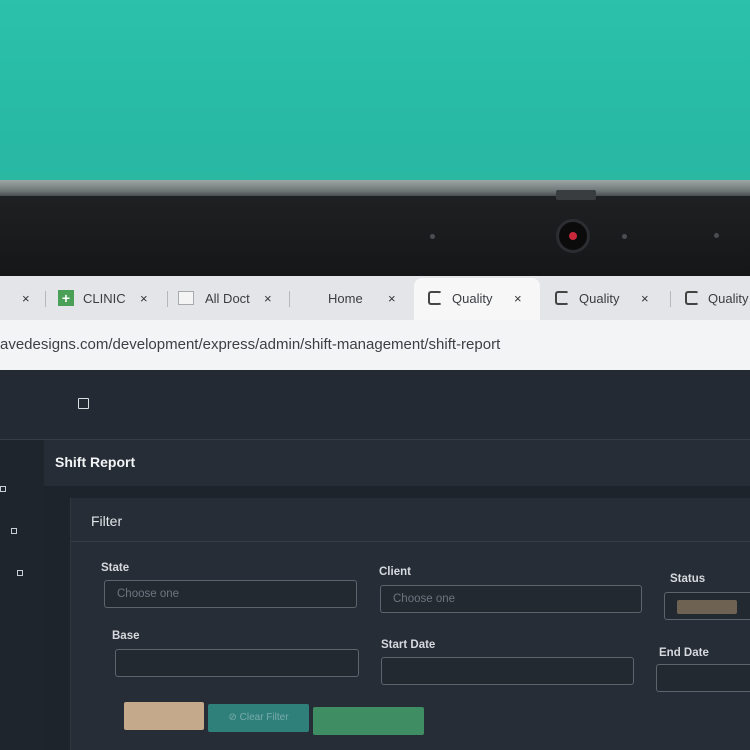 The width and height of the screenshot is (750, 750). Describe the element at coordinates (410, 520) in the screenshot. I see `filter-header: Filter` at that location.